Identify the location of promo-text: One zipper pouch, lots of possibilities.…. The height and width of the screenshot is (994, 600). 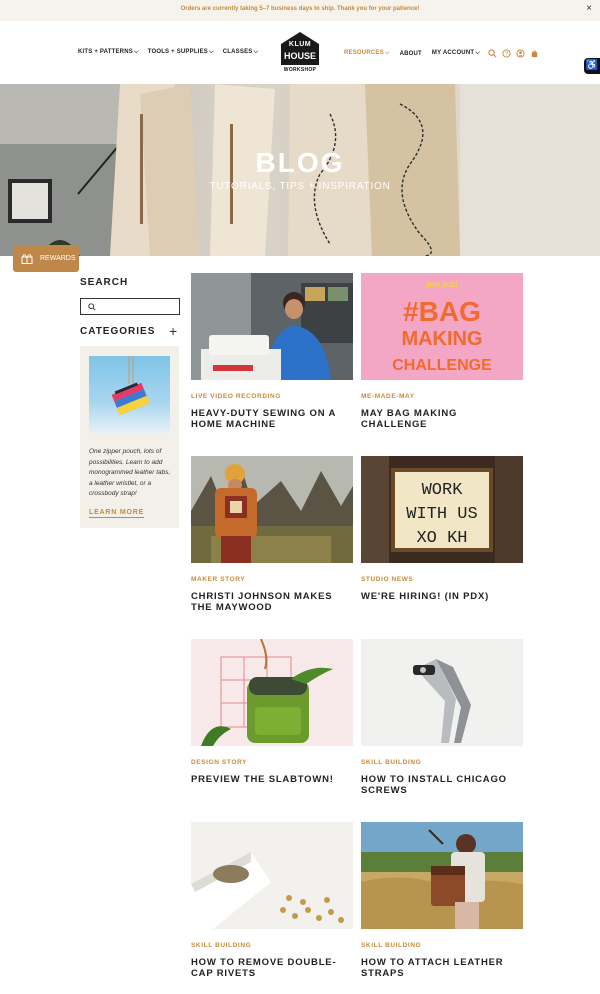
(130, 472).